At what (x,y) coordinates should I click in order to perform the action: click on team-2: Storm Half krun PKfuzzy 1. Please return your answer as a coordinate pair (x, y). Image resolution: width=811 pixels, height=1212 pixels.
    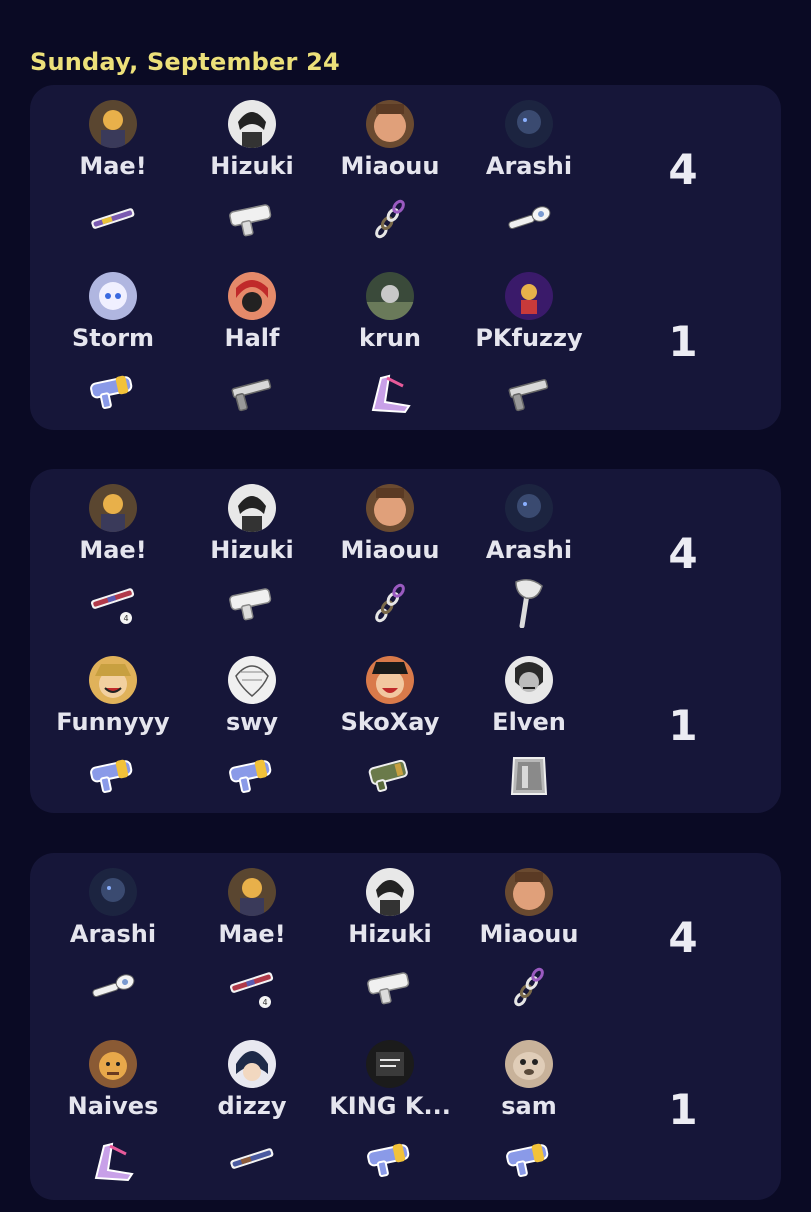
    Looking at the image, I should click on (405, 358).